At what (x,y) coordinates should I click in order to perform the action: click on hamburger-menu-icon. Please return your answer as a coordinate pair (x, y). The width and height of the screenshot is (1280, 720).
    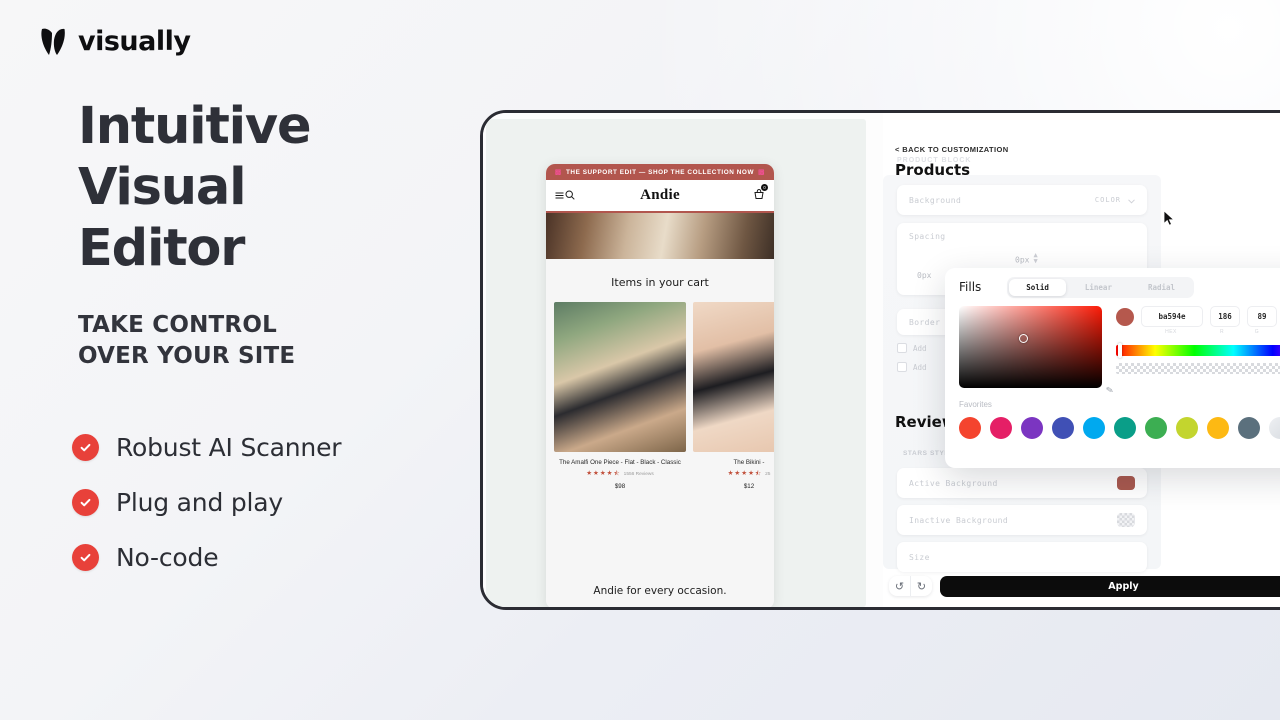
    Looking at the image, I should click on (559, 196).